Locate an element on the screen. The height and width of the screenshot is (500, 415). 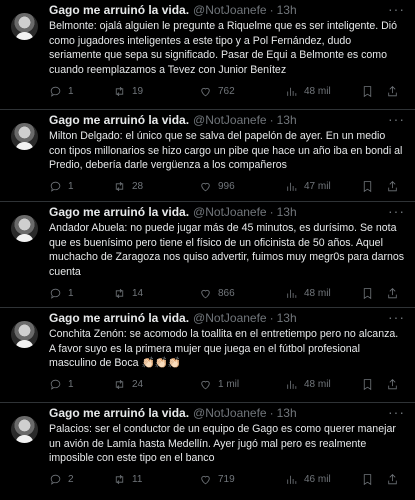
retweet-button: 14 is located at coordinates (156, 293).